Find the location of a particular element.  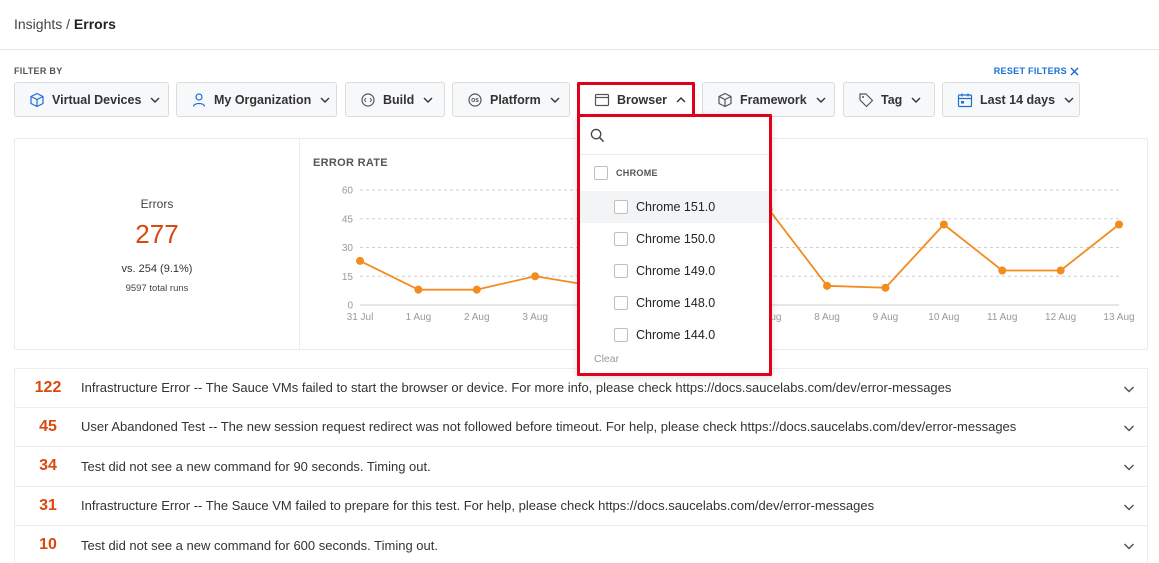

filter-by-label: FILTER BY is located at coordinates (38, 71).